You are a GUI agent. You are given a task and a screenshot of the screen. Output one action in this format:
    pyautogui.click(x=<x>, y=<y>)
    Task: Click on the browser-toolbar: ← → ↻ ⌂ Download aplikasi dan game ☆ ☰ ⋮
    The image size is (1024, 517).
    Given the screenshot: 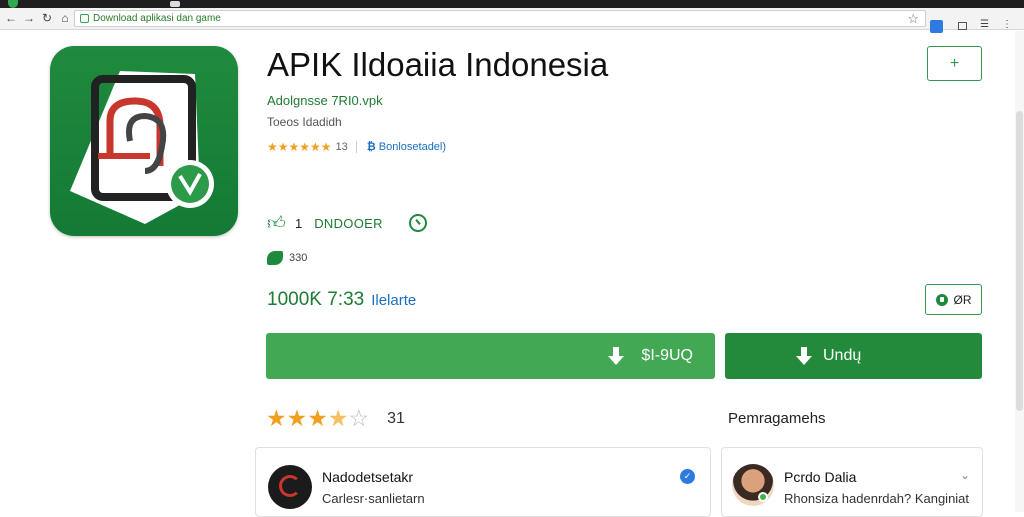 What is the action you would take?
    pyautogui.click(x=512, y=20)
    